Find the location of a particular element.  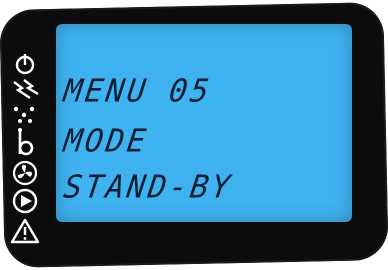

probe-icon is located at coordinates (26, 142).